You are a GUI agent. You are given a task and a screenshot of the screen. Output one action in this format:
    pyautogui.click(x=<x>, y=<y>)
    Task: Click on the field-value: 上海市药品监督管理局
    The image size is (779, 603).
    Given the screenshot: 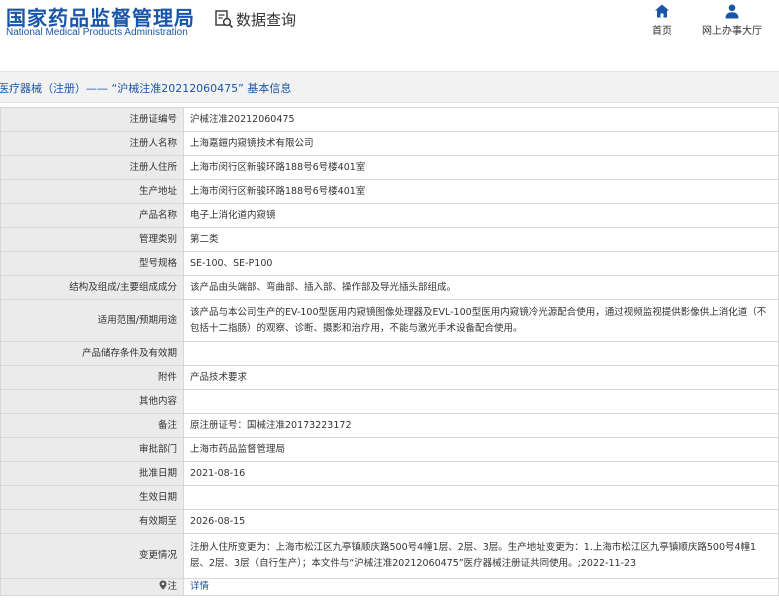 What is the action you would take?
    pyautogui.click(x=481, y=449)
    